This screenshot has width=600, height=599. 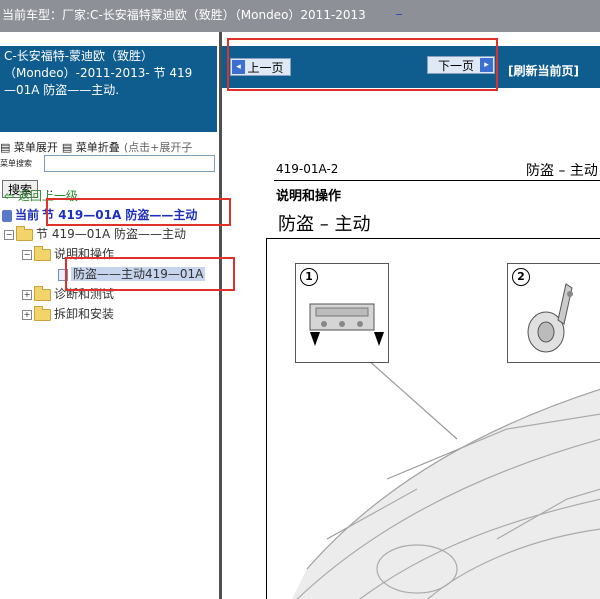 I want to click on tree-item: + 拆卸和安装, so click(x=68, y=313).